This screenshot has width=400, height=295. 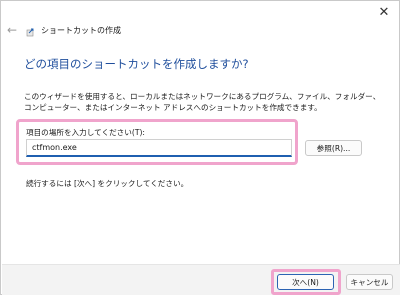 What do you see at coordinates (30, 32) in the screenshot?
I see `shortcut-wizard-icon` at bounding box center [30, 32].